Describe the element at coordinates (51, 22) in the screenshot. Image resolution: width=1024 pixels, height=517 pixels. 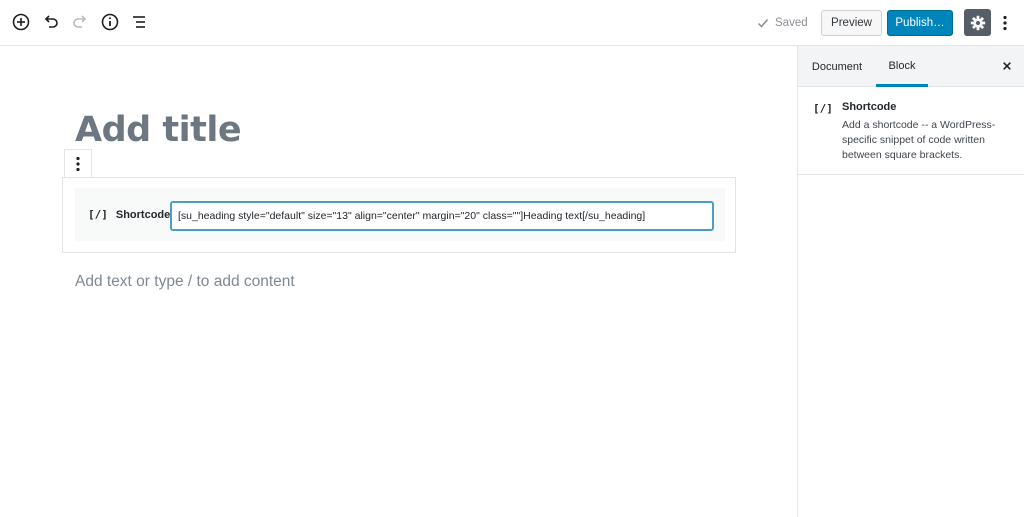
I see `undo-icon` at that location.